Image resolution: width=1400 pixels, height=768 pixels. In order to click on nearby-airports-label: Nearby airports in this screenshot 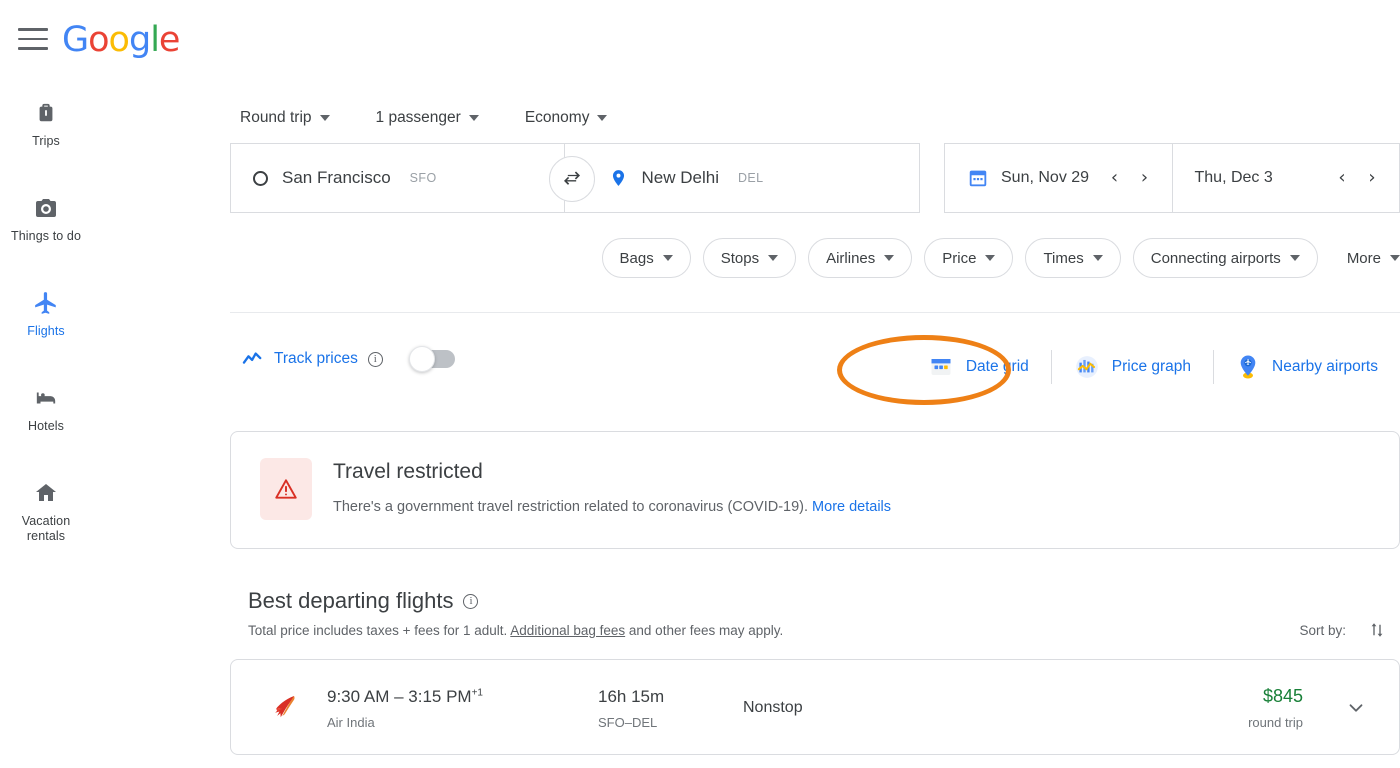, I will do `click(1325, 366)`.